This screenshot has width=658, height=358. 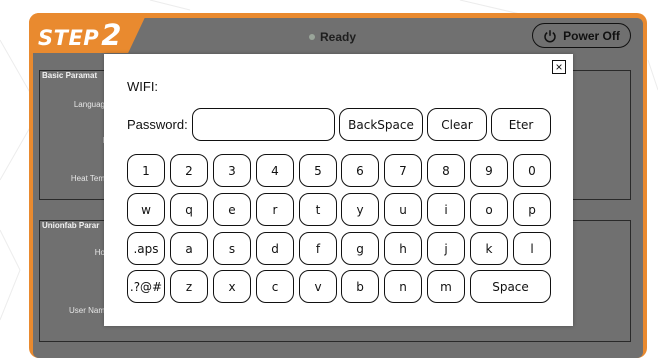 What do you see at coordinates (403, 170) in the screenshot?
I see `key-7: 7` at bounding box center [403, 170].